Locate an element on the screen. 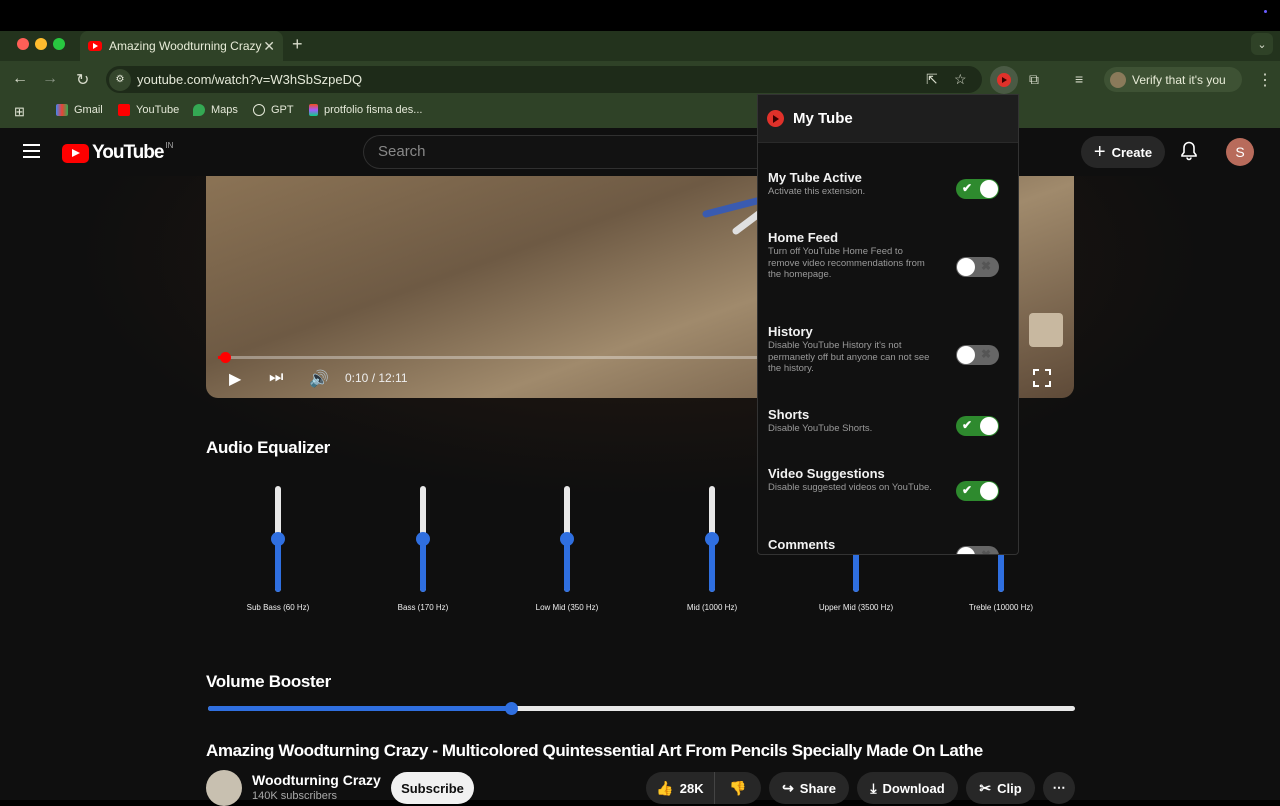  bookmark-star-icon: ☆ is located at coordinates (960, 79).